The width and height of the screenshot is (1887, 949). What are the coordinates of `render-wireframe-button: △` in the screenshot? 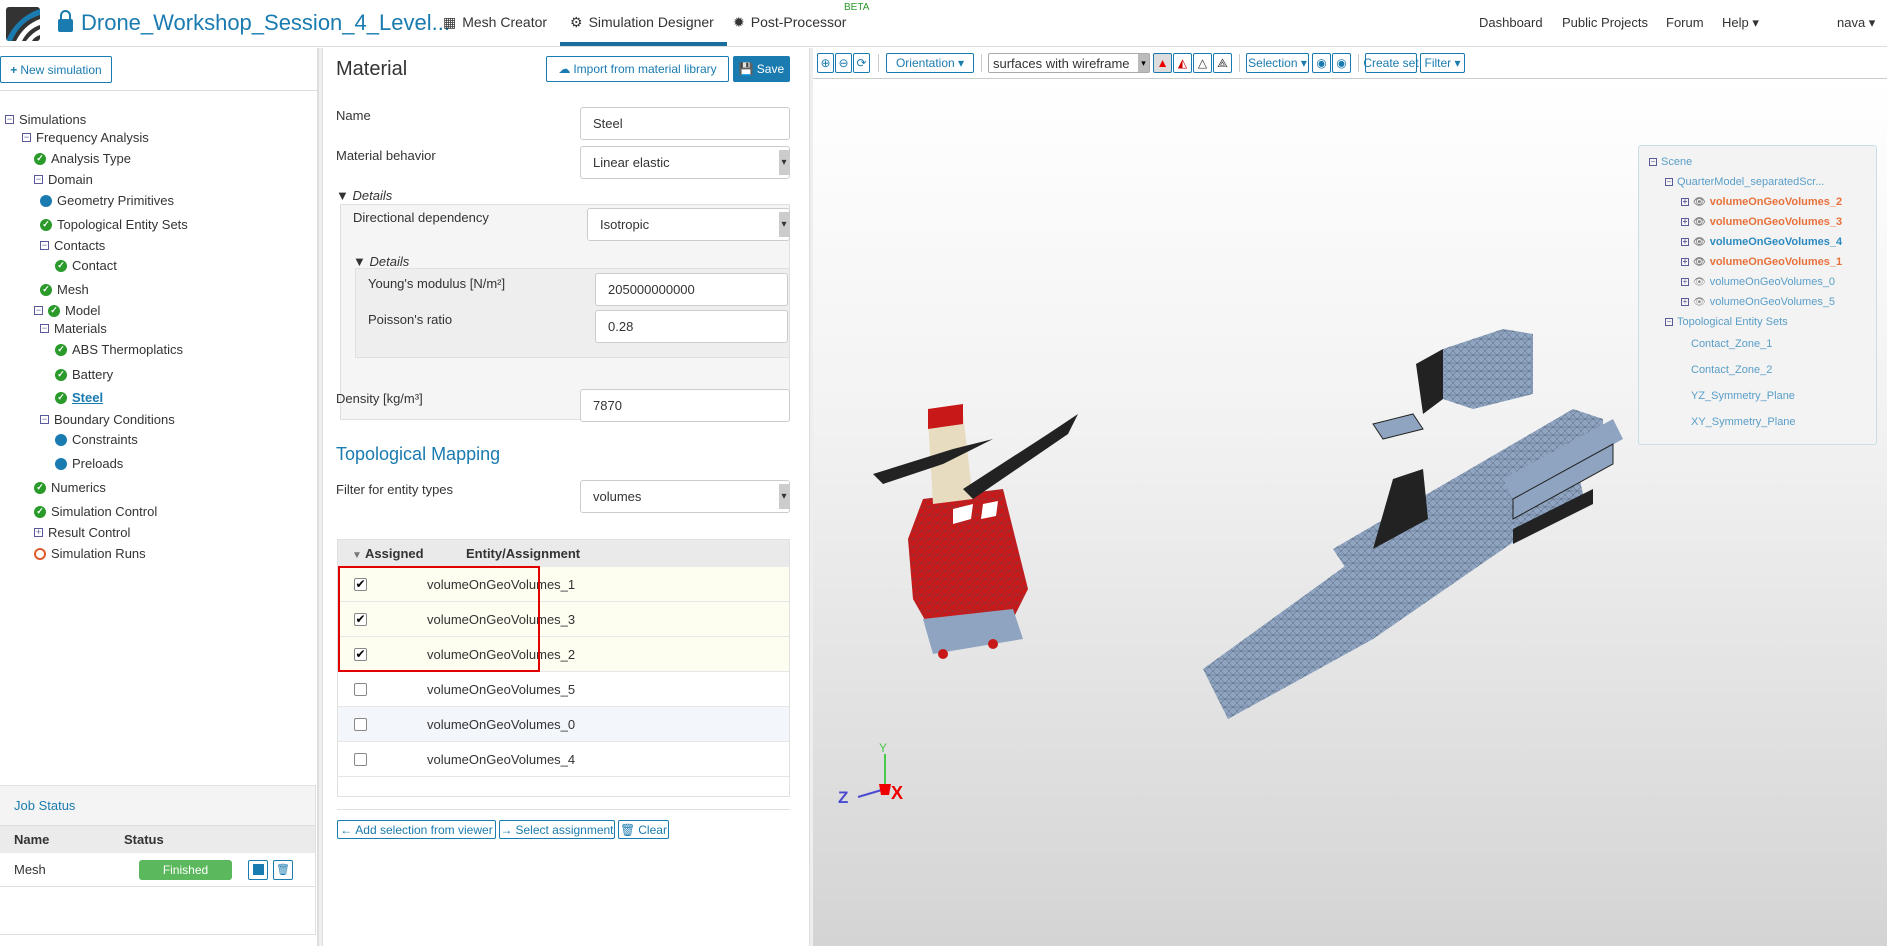 It's located at (1202, 63).